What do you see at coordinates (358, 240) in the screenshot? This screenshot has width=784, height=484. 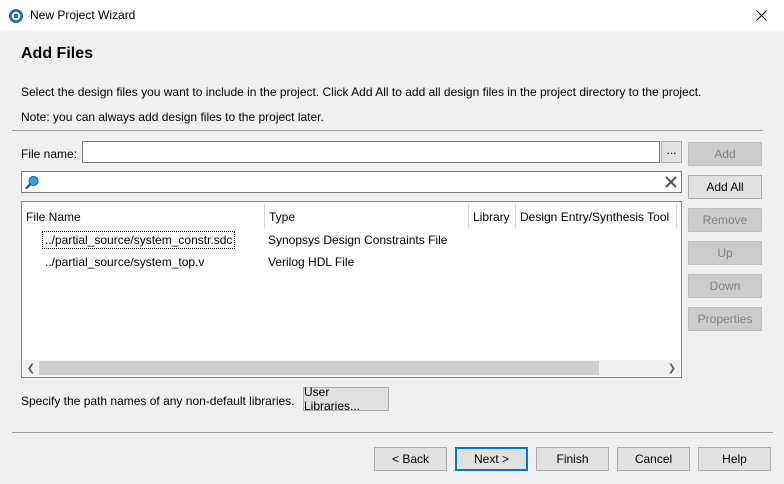 I see `cell-type: Synopsys Design Constraints File` at bounding box center [358, 240].